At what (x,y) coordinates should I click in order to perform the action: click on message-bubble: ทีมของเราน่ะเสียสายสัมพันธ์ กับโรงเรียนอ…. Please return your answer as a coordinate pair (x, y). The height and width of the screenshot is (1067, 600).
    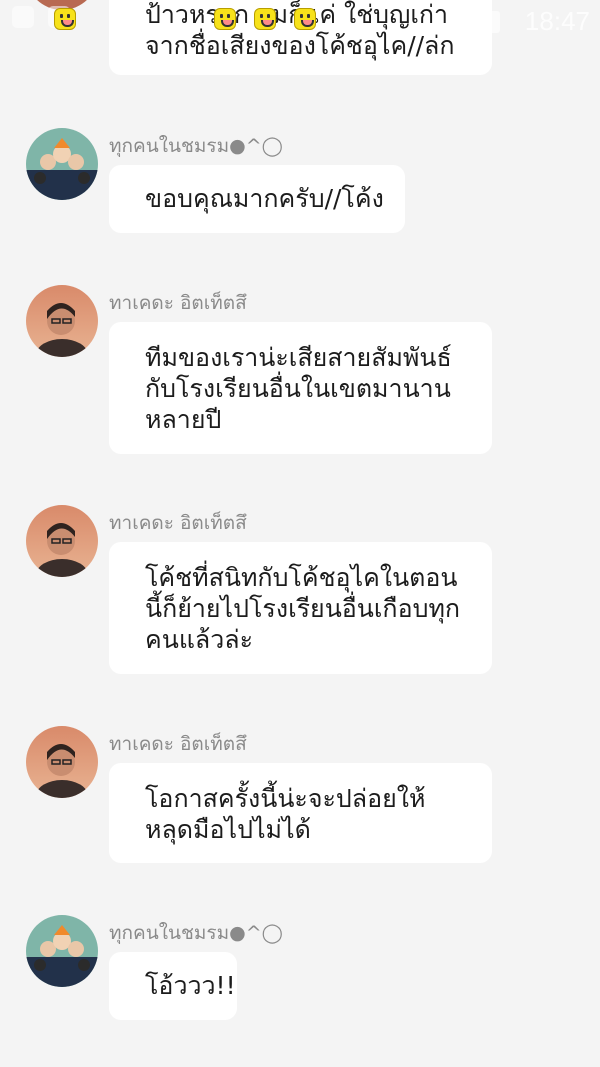
    Looking at the image, I should click on (300, 388).